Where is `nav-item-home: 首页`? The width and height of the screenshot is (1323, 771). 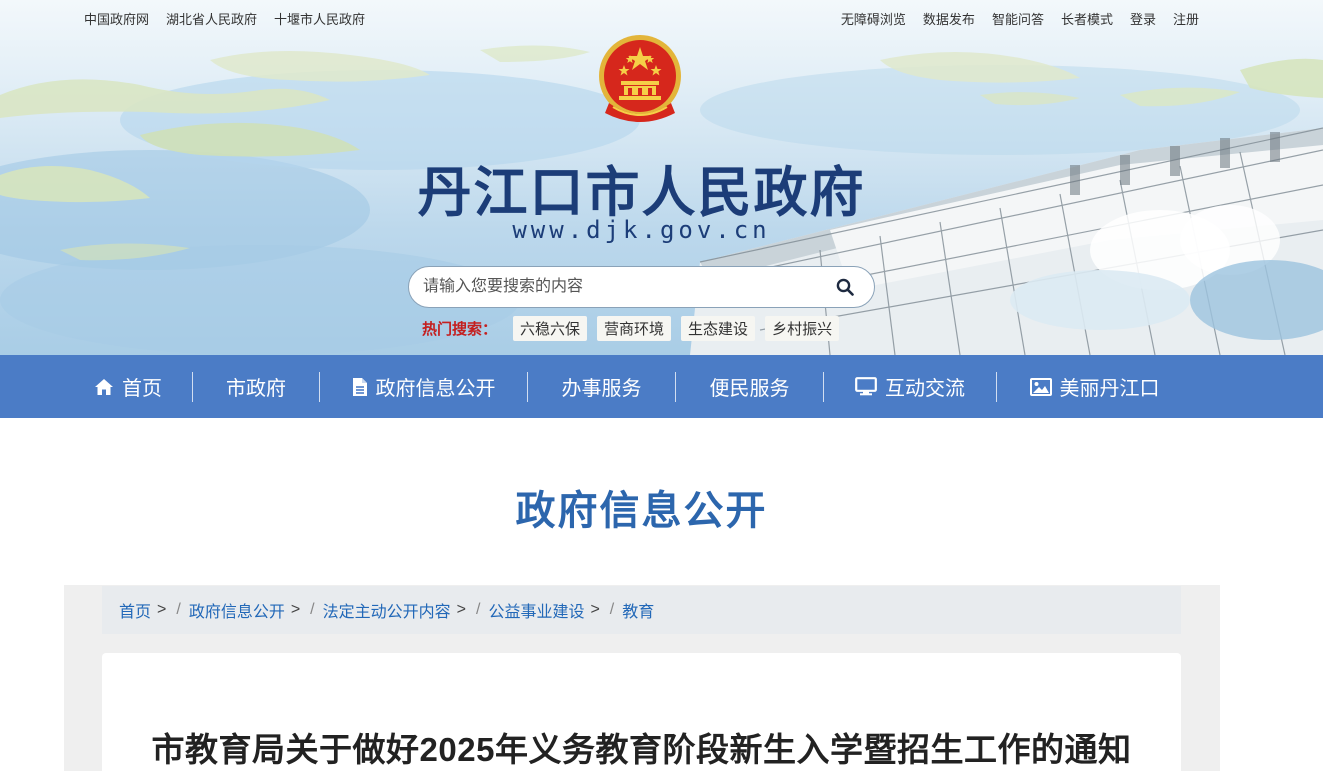 nav-item-home: 首页 is located at coordinates (128, 387).